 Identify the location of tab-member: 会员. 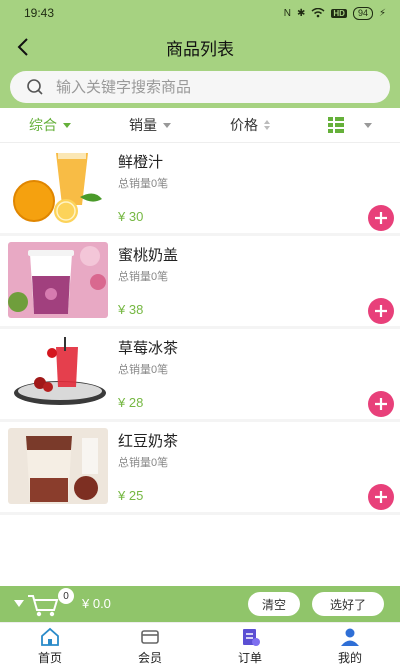
(150, 645).